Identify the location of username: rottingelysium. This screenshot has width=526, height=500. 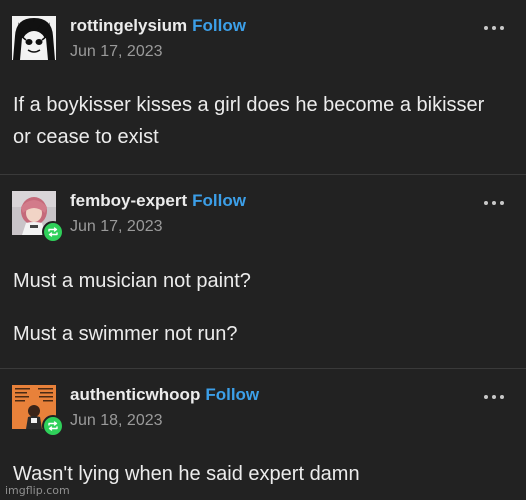
(128, 25).